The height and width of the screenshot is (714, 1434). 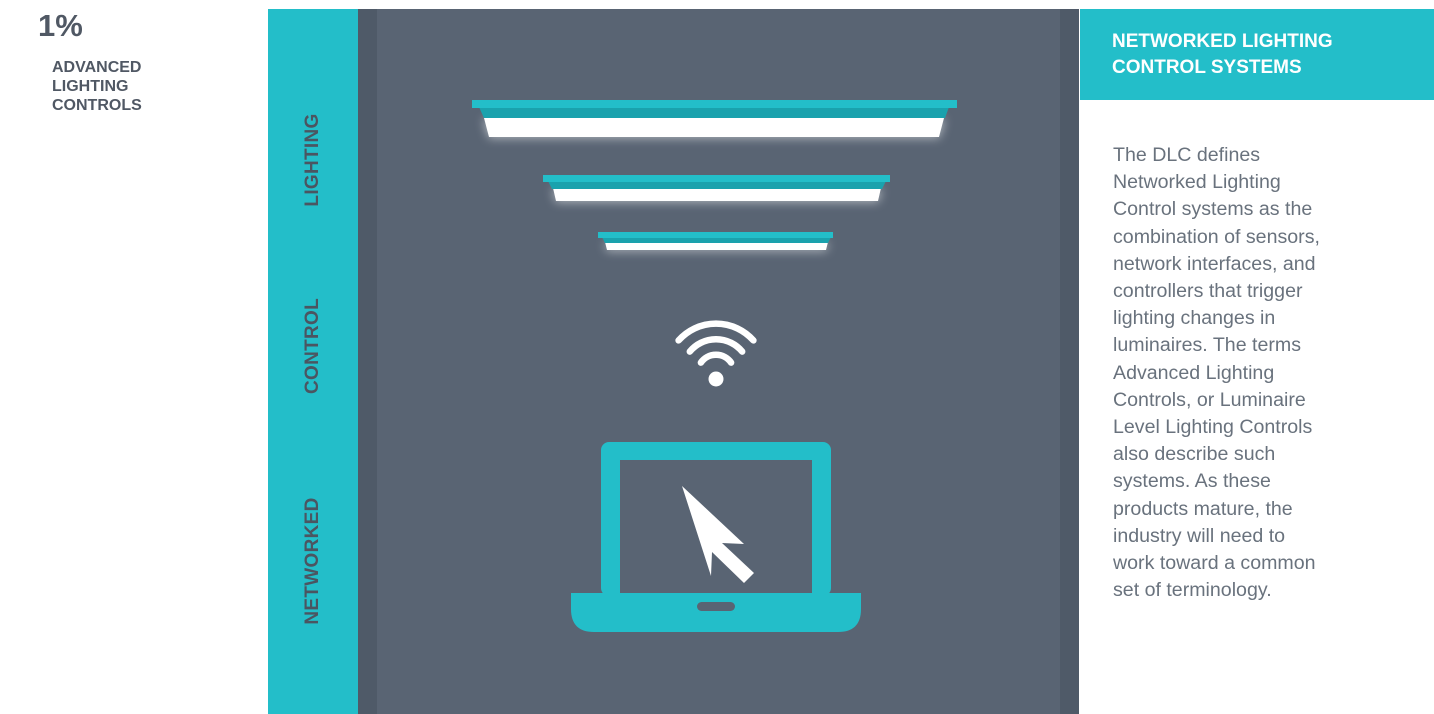 What do you see at coordinates (1207, 345) in the screenshot?
I see `info-body-line: luminaires. The terms` at bounding box center [1207, 345].